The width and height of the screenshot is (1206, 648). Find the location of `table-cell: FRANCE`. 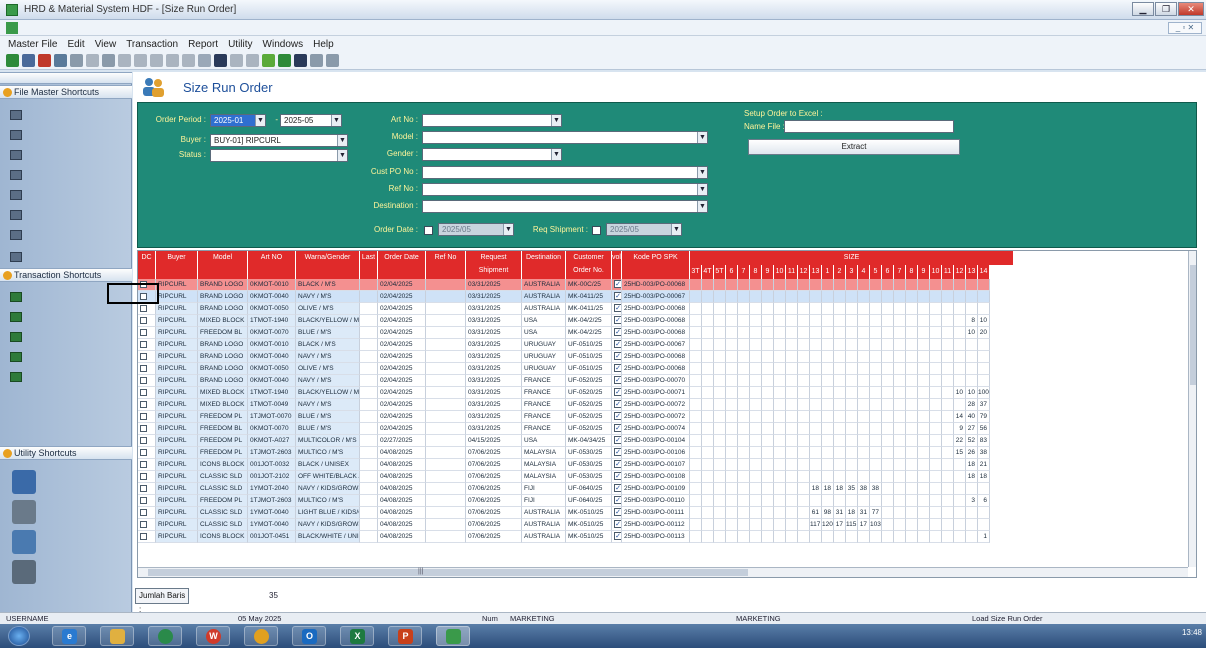

table-cell: FRANCE is located at coordinates (544, 417).